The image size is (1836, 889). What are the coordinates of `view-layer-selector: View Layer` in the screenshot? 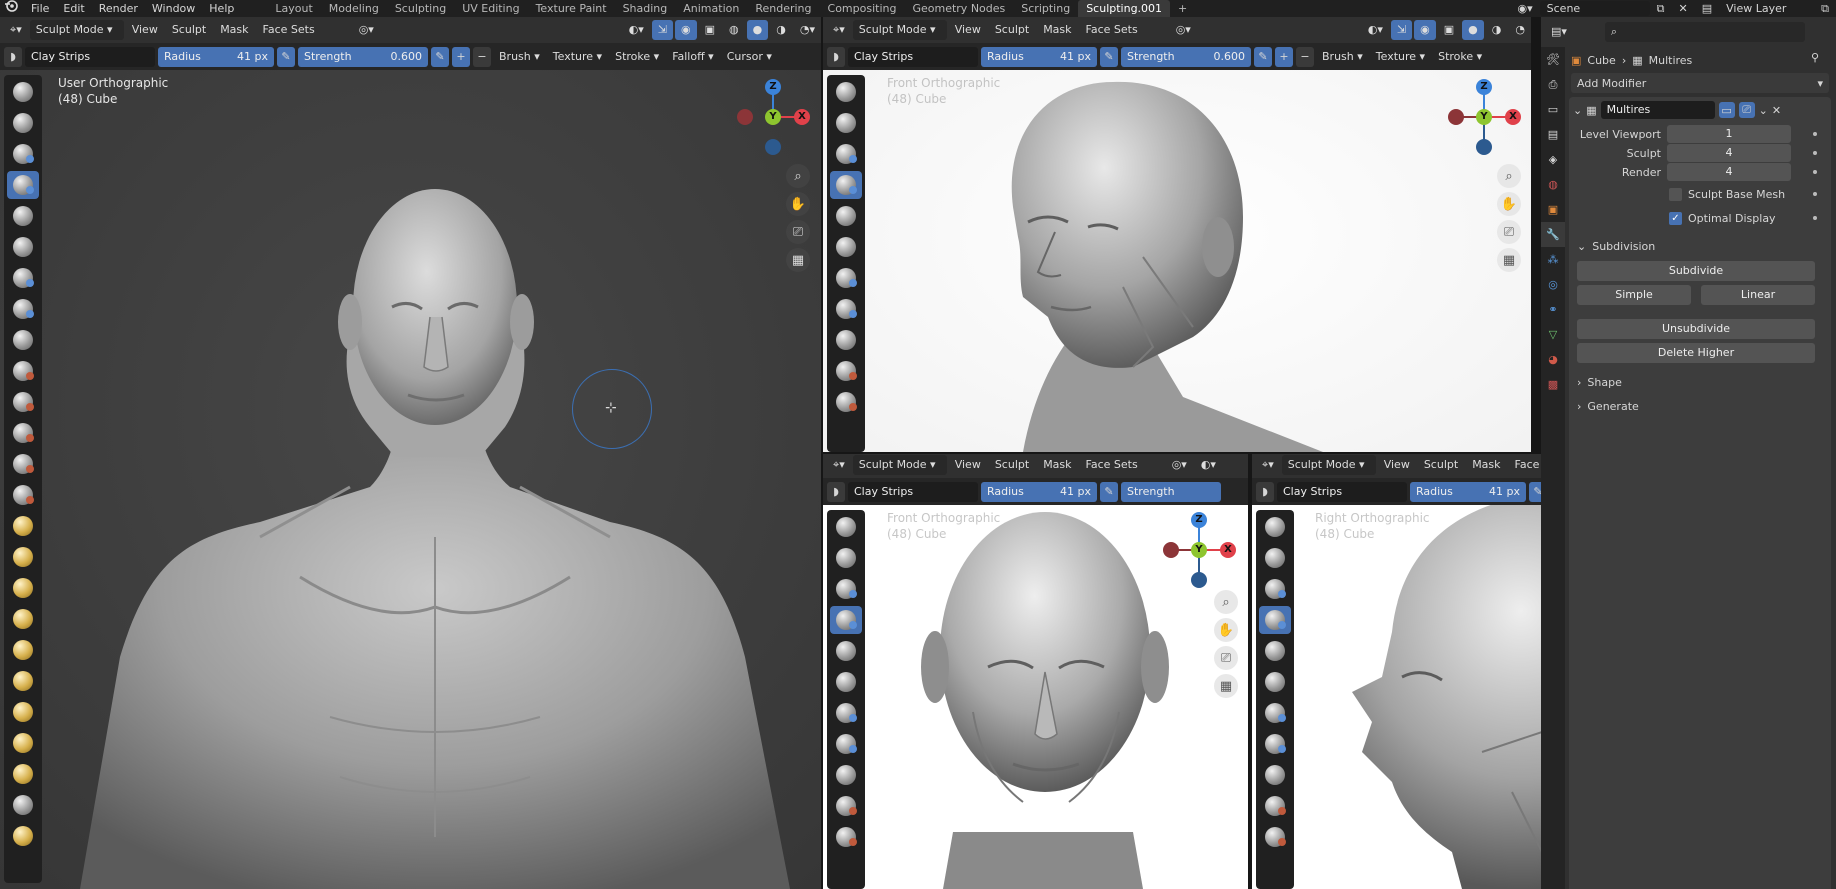 It's located at (1766, 8).